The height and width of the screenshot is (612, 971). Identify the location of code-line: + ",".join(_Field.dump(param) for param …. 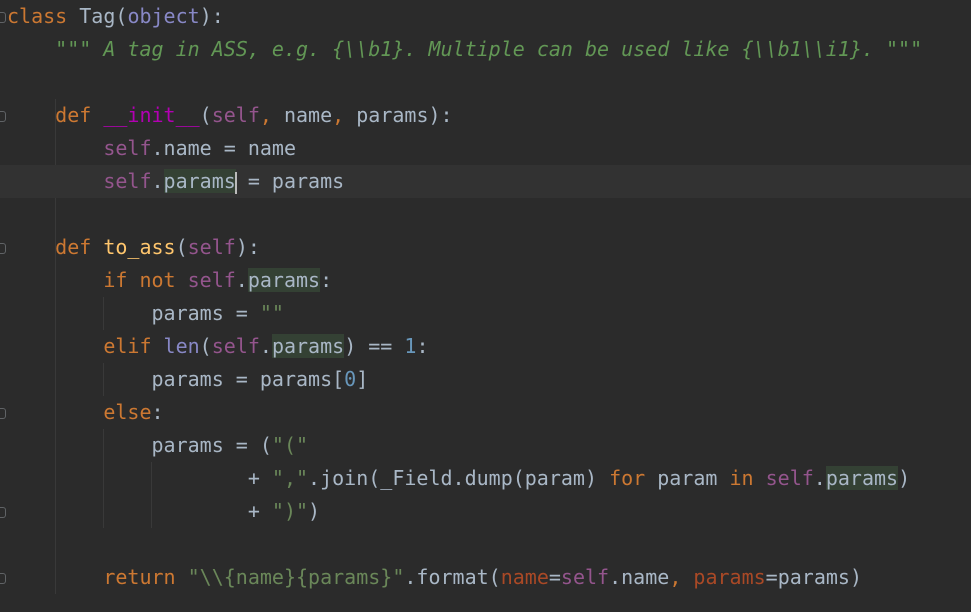
(485, 478).